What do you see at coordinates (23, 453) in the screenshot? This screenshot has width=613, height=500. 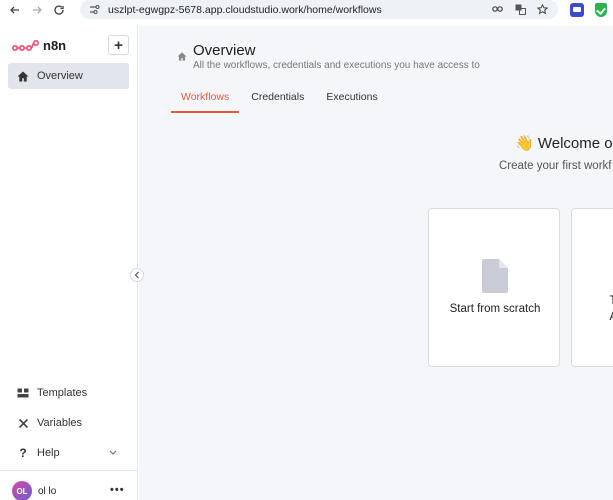 I see `help-icon: ?` at bounding box center [23, 453].